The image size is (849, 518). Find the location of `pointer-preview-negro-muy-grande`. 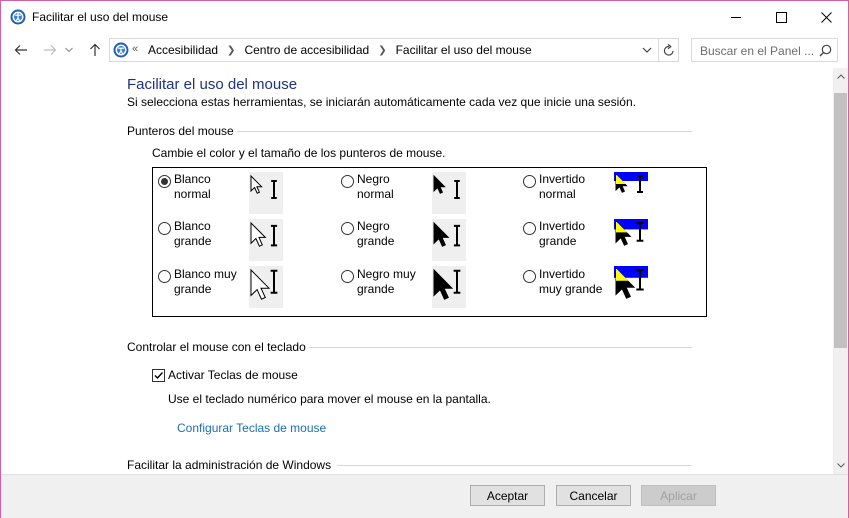

pointer-preview-negro-muy-grande is located at coordinates (449, 287).